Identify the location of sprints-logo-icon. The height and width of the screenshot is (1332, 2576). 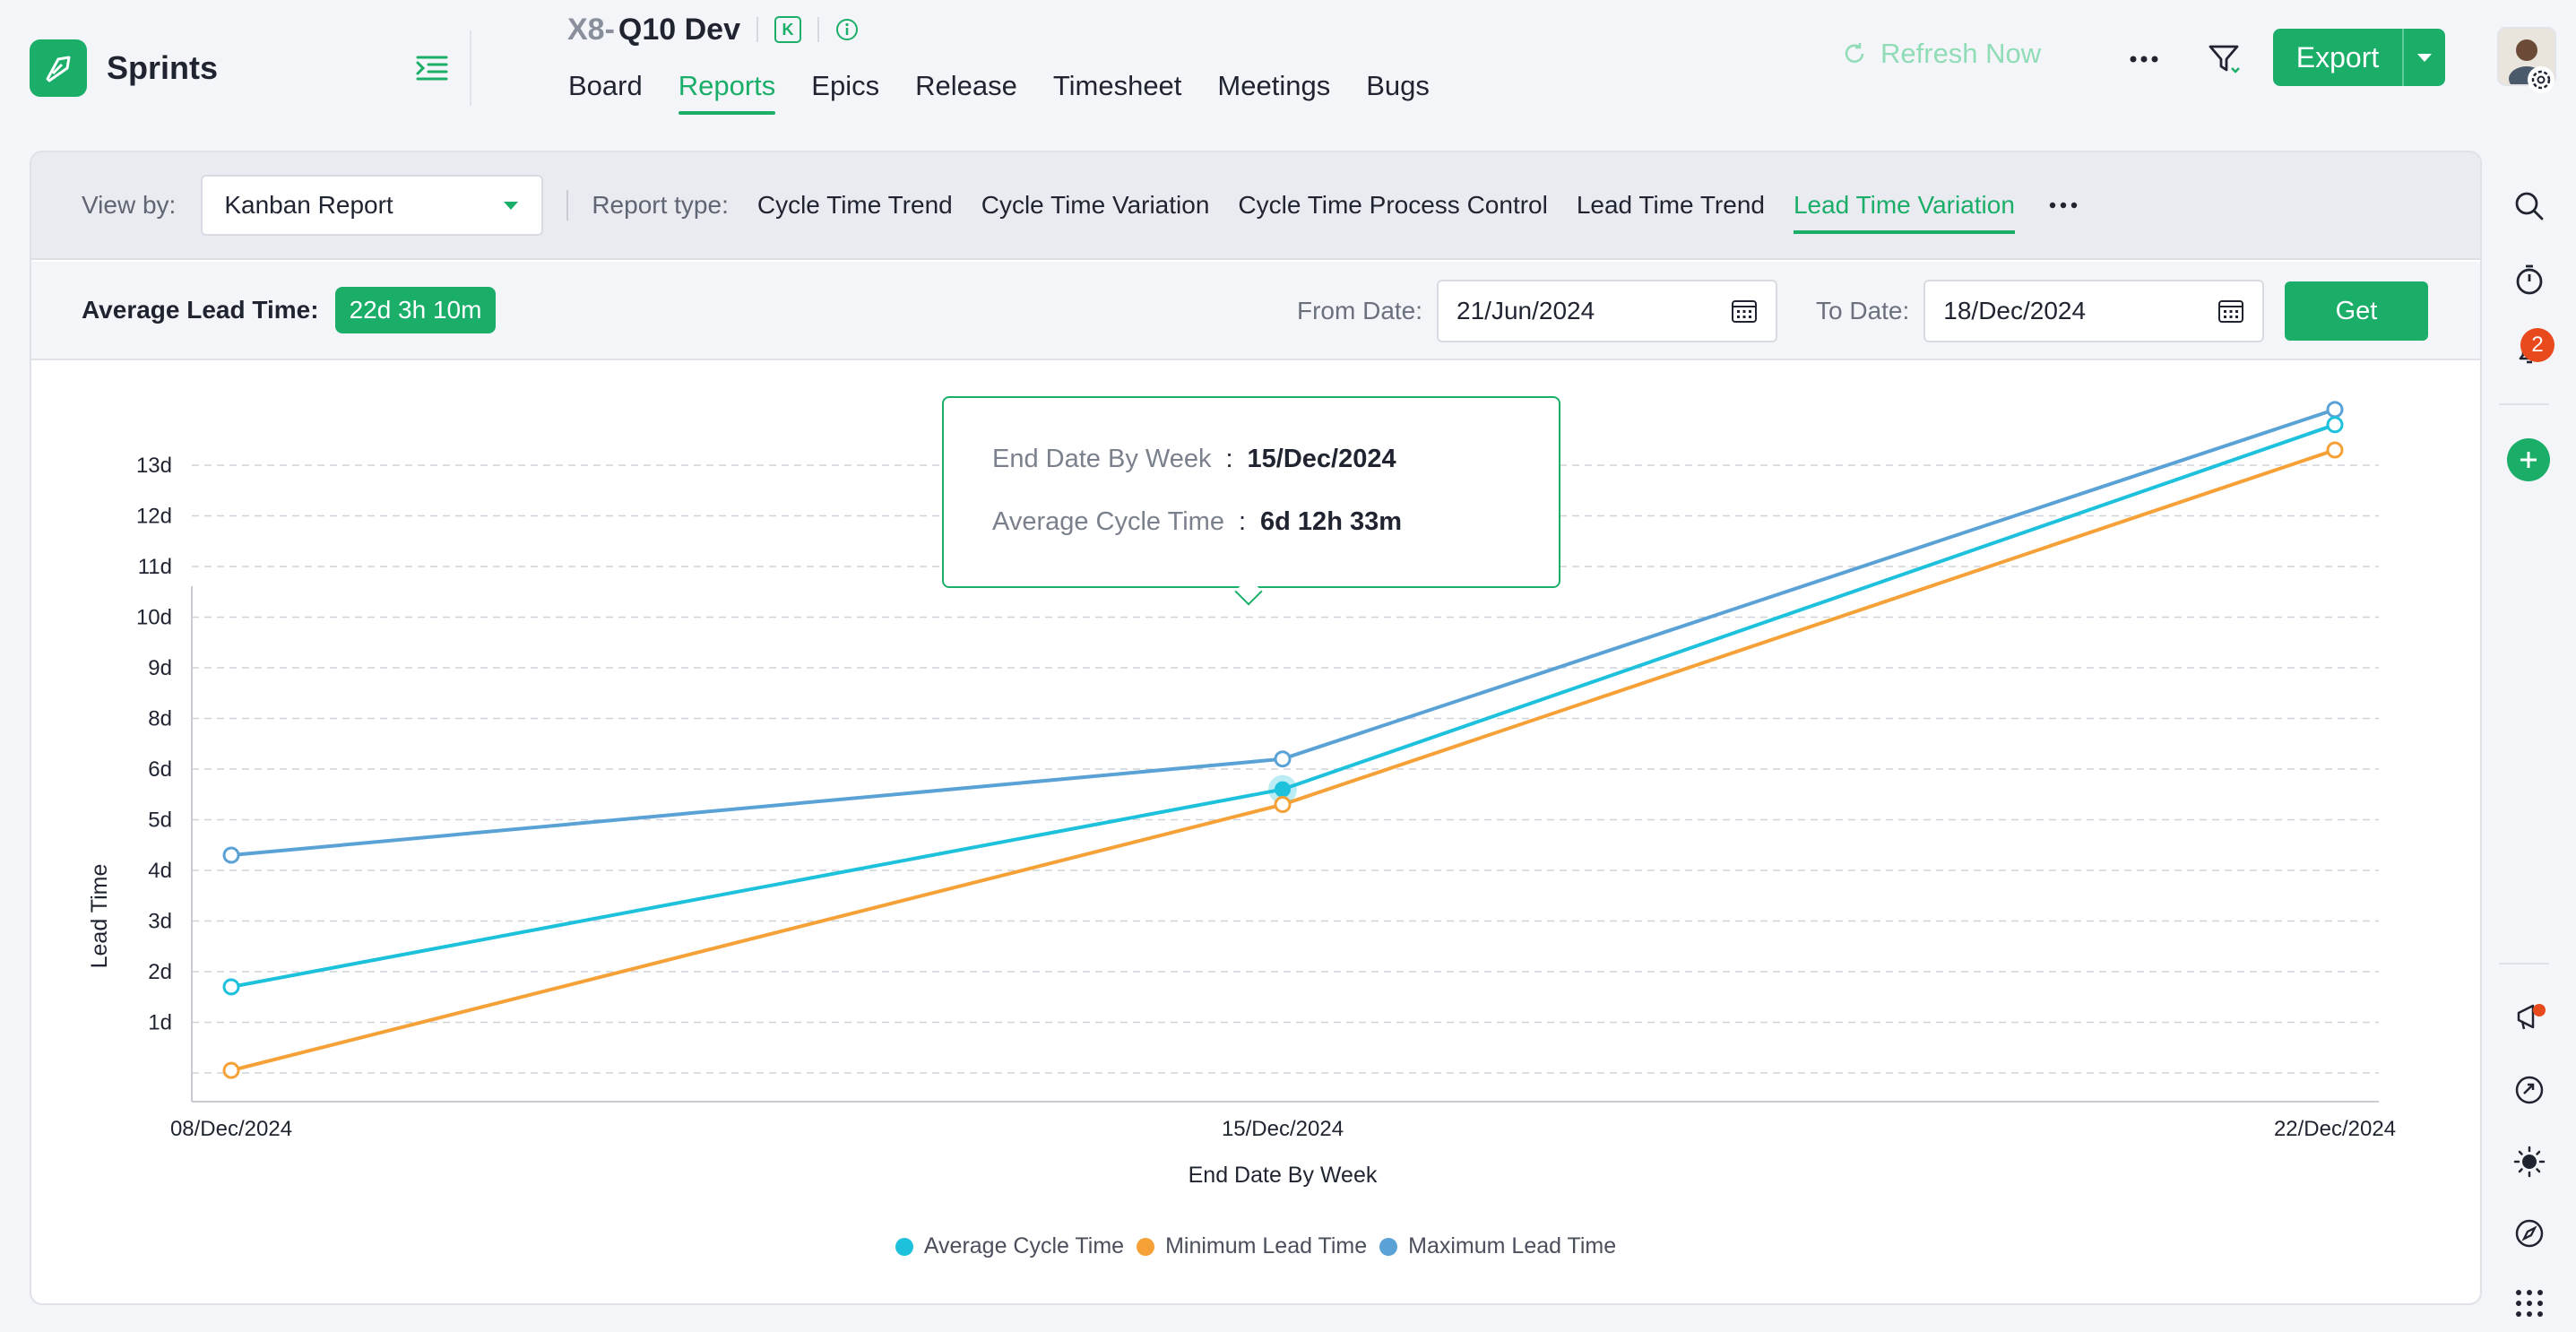
(58, 68).